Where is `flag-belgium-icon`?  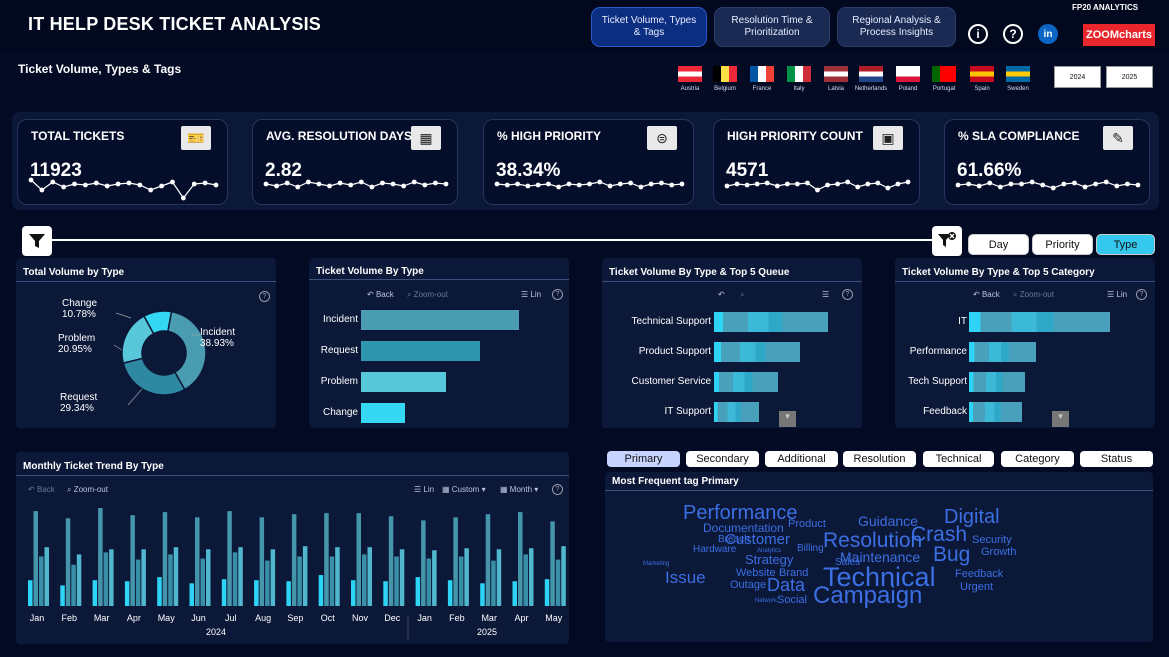 flag-belgium-icon is located at coordinates (725, 74).